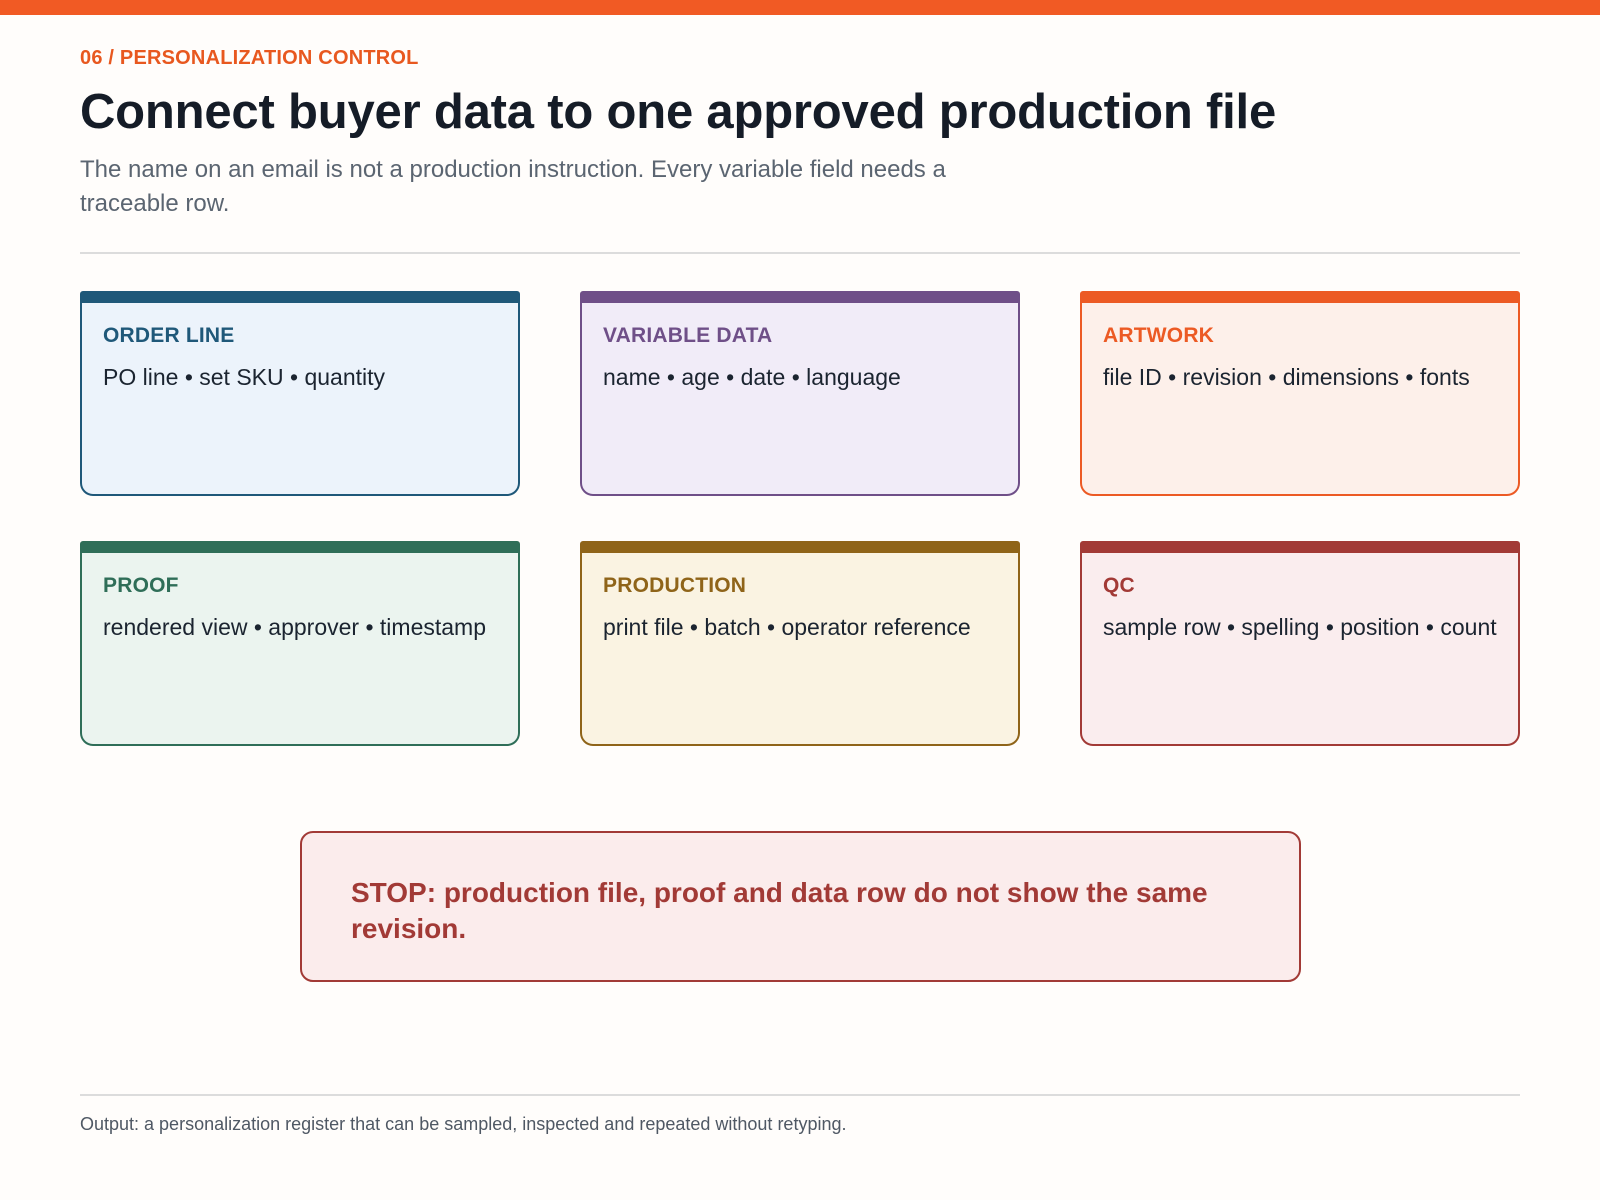  I want to click on card-title: VARIABLE DATA, so click(688, 335).